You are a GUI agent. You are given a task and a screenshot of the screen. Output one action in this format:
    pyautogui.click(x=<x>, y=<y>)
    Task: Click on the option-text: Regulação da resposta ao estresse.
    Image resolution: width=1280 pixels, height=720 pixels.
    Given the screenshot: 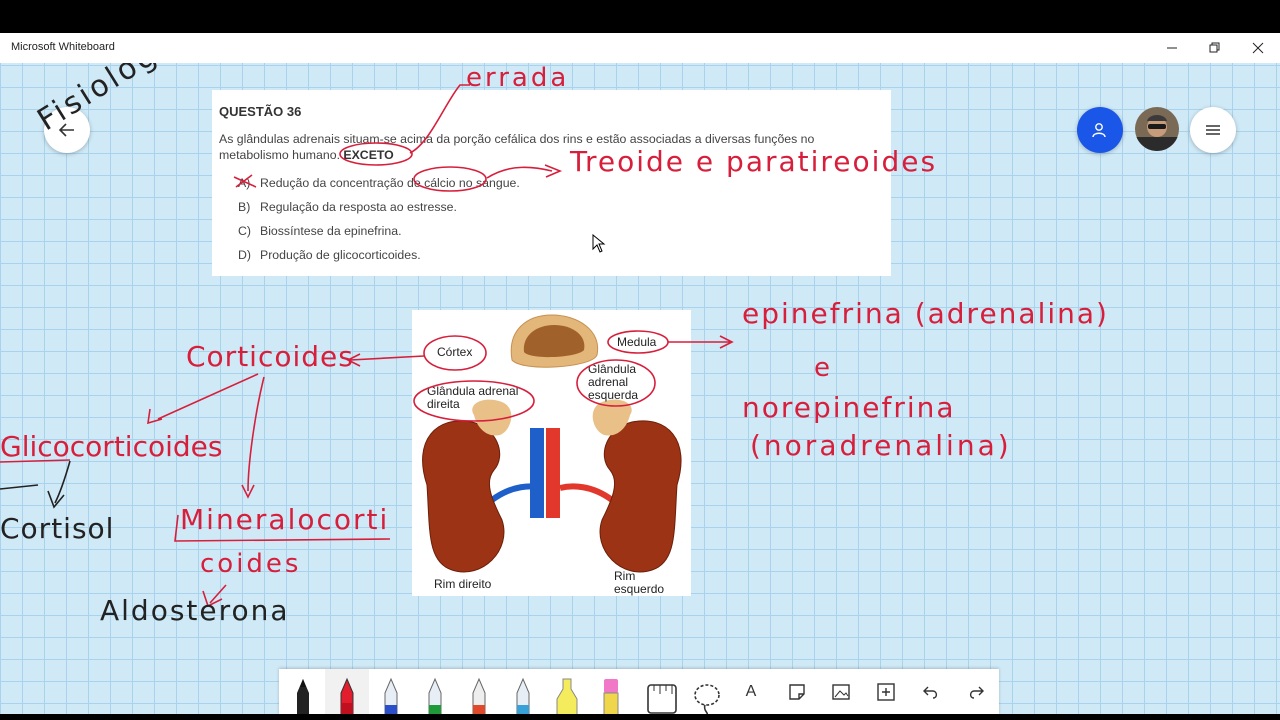 What is the action you would take?
    pyautogui.click(x=358, y=207)
    